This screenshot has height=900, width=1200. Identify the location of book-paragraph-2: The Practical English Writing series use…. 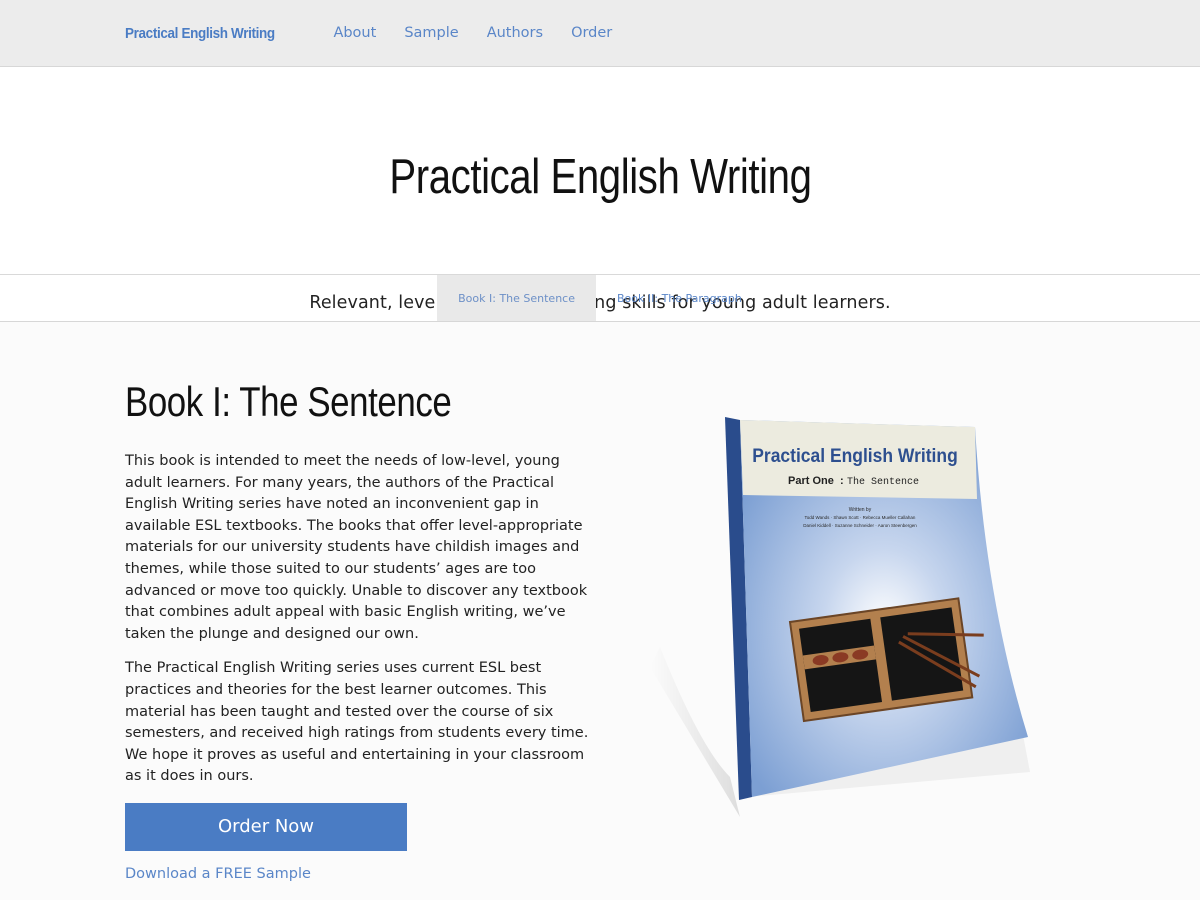
(357, 722).